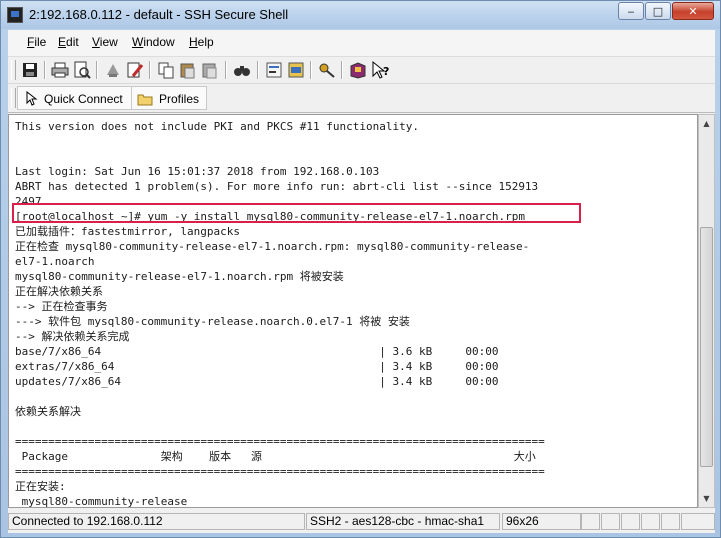 The height and width of the screenshot is (538, 721). I want to click on menu-edit: Edit, so click(68, 42).